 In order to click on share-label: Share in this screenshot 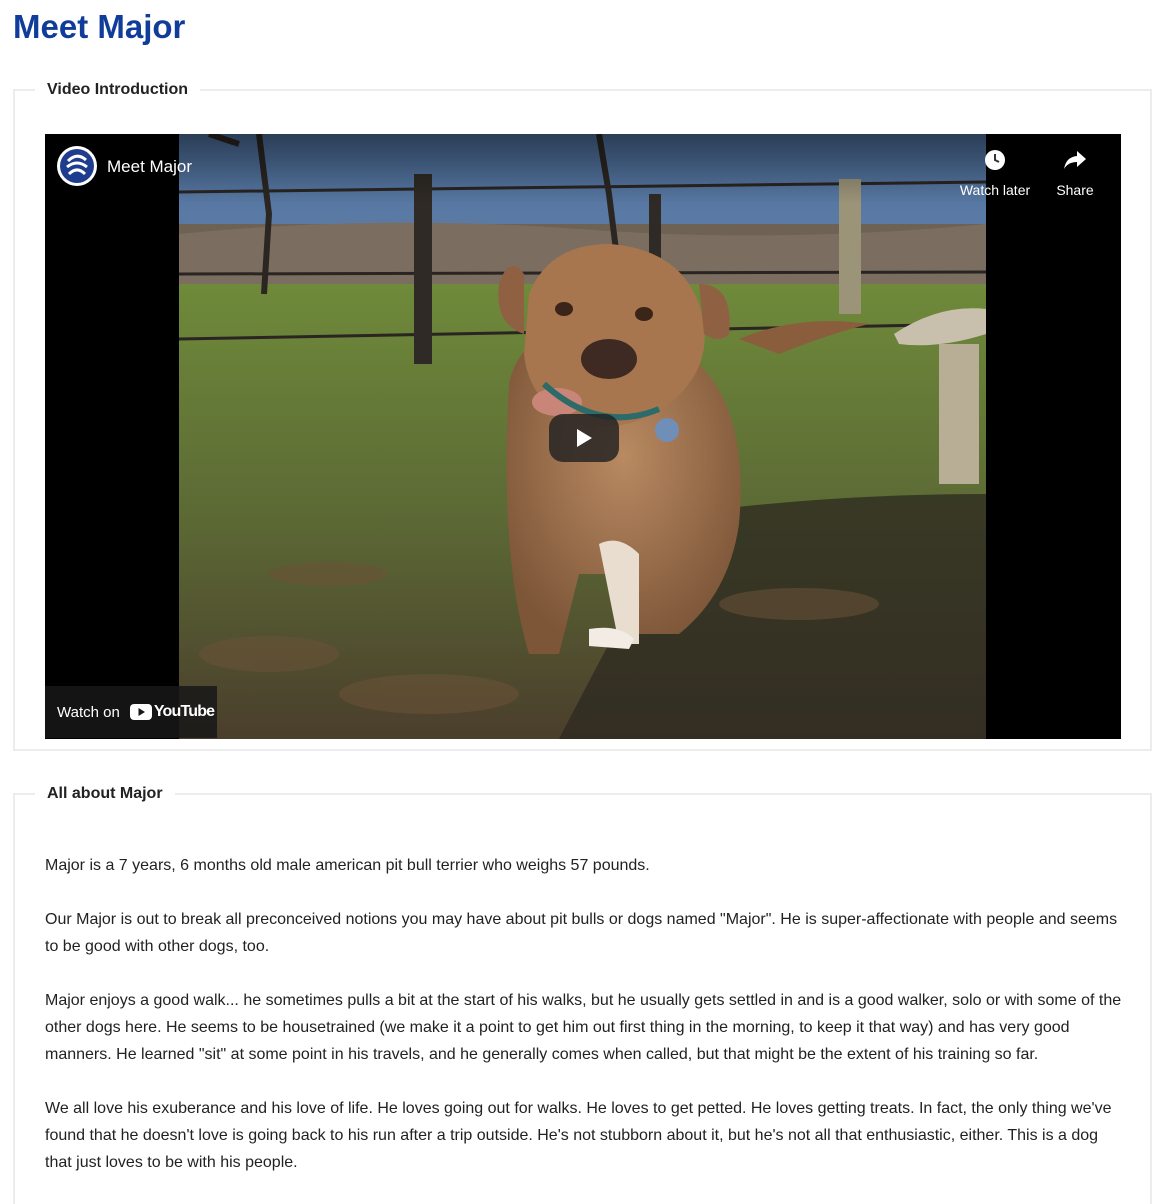, I will do `click(1075, 190)`.